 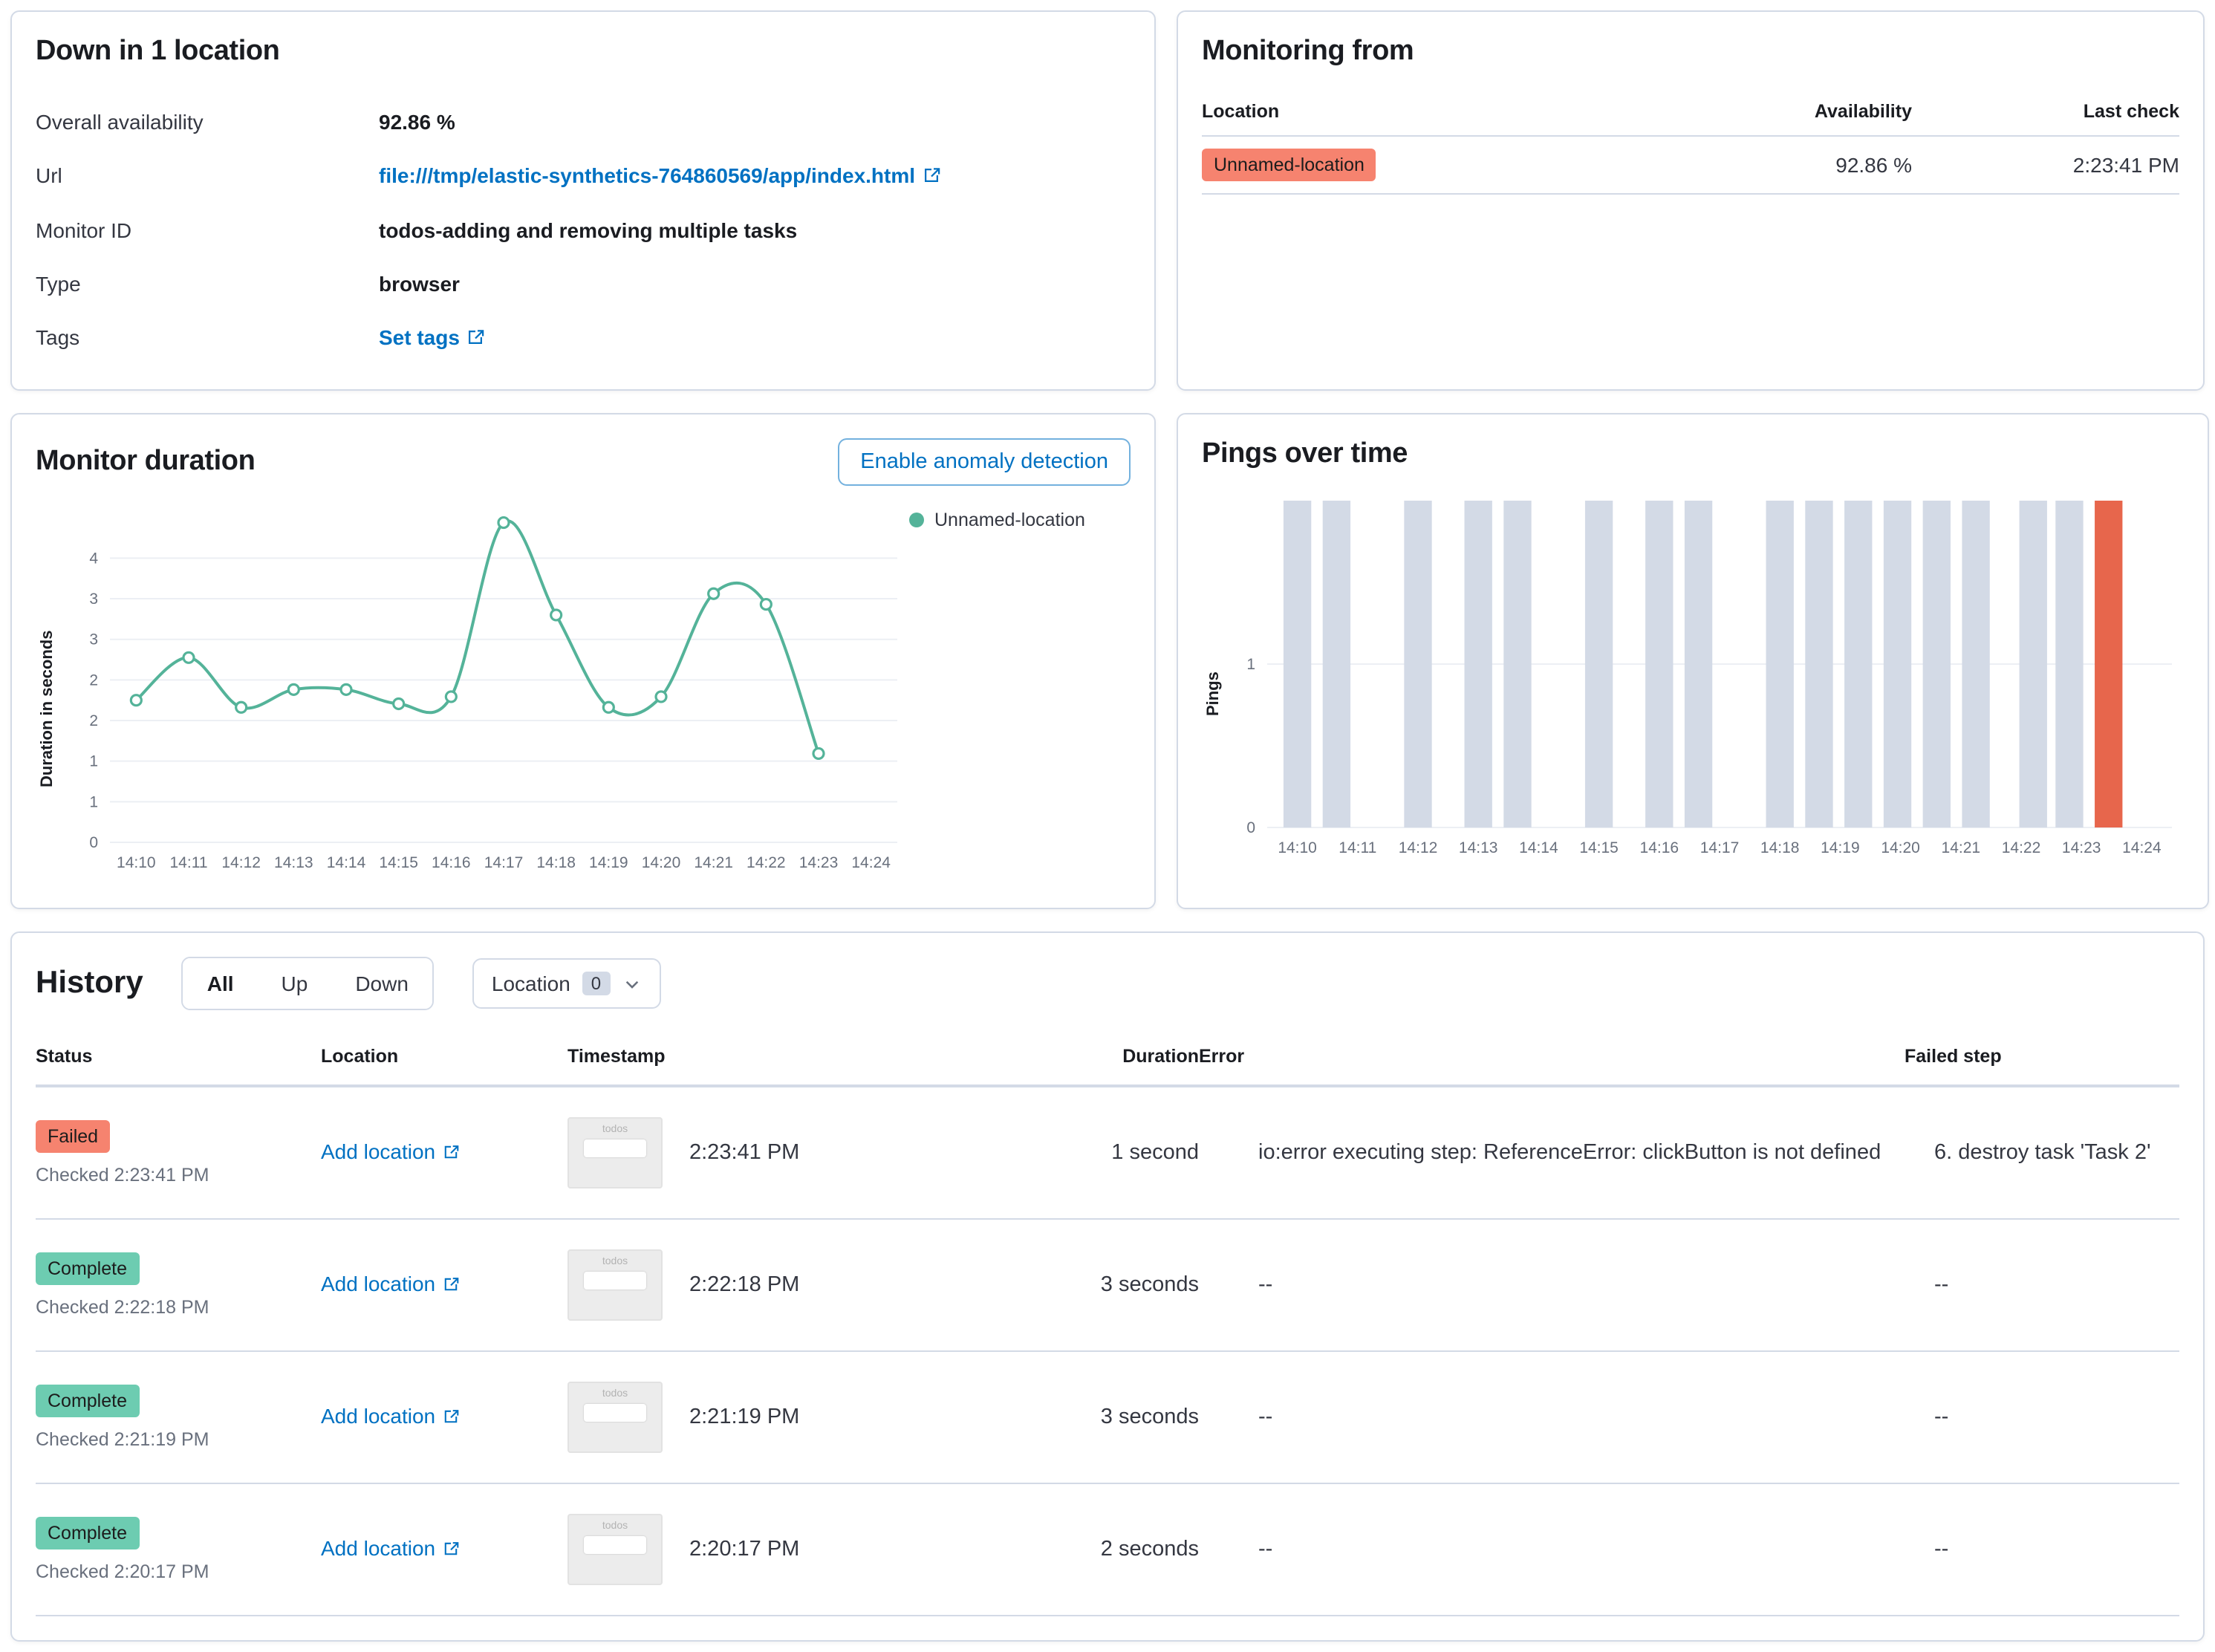 What do you see at coordinates (631, 984) in the screenshot?
I see `chevron-down-icon` at bounding box center [631, 984].